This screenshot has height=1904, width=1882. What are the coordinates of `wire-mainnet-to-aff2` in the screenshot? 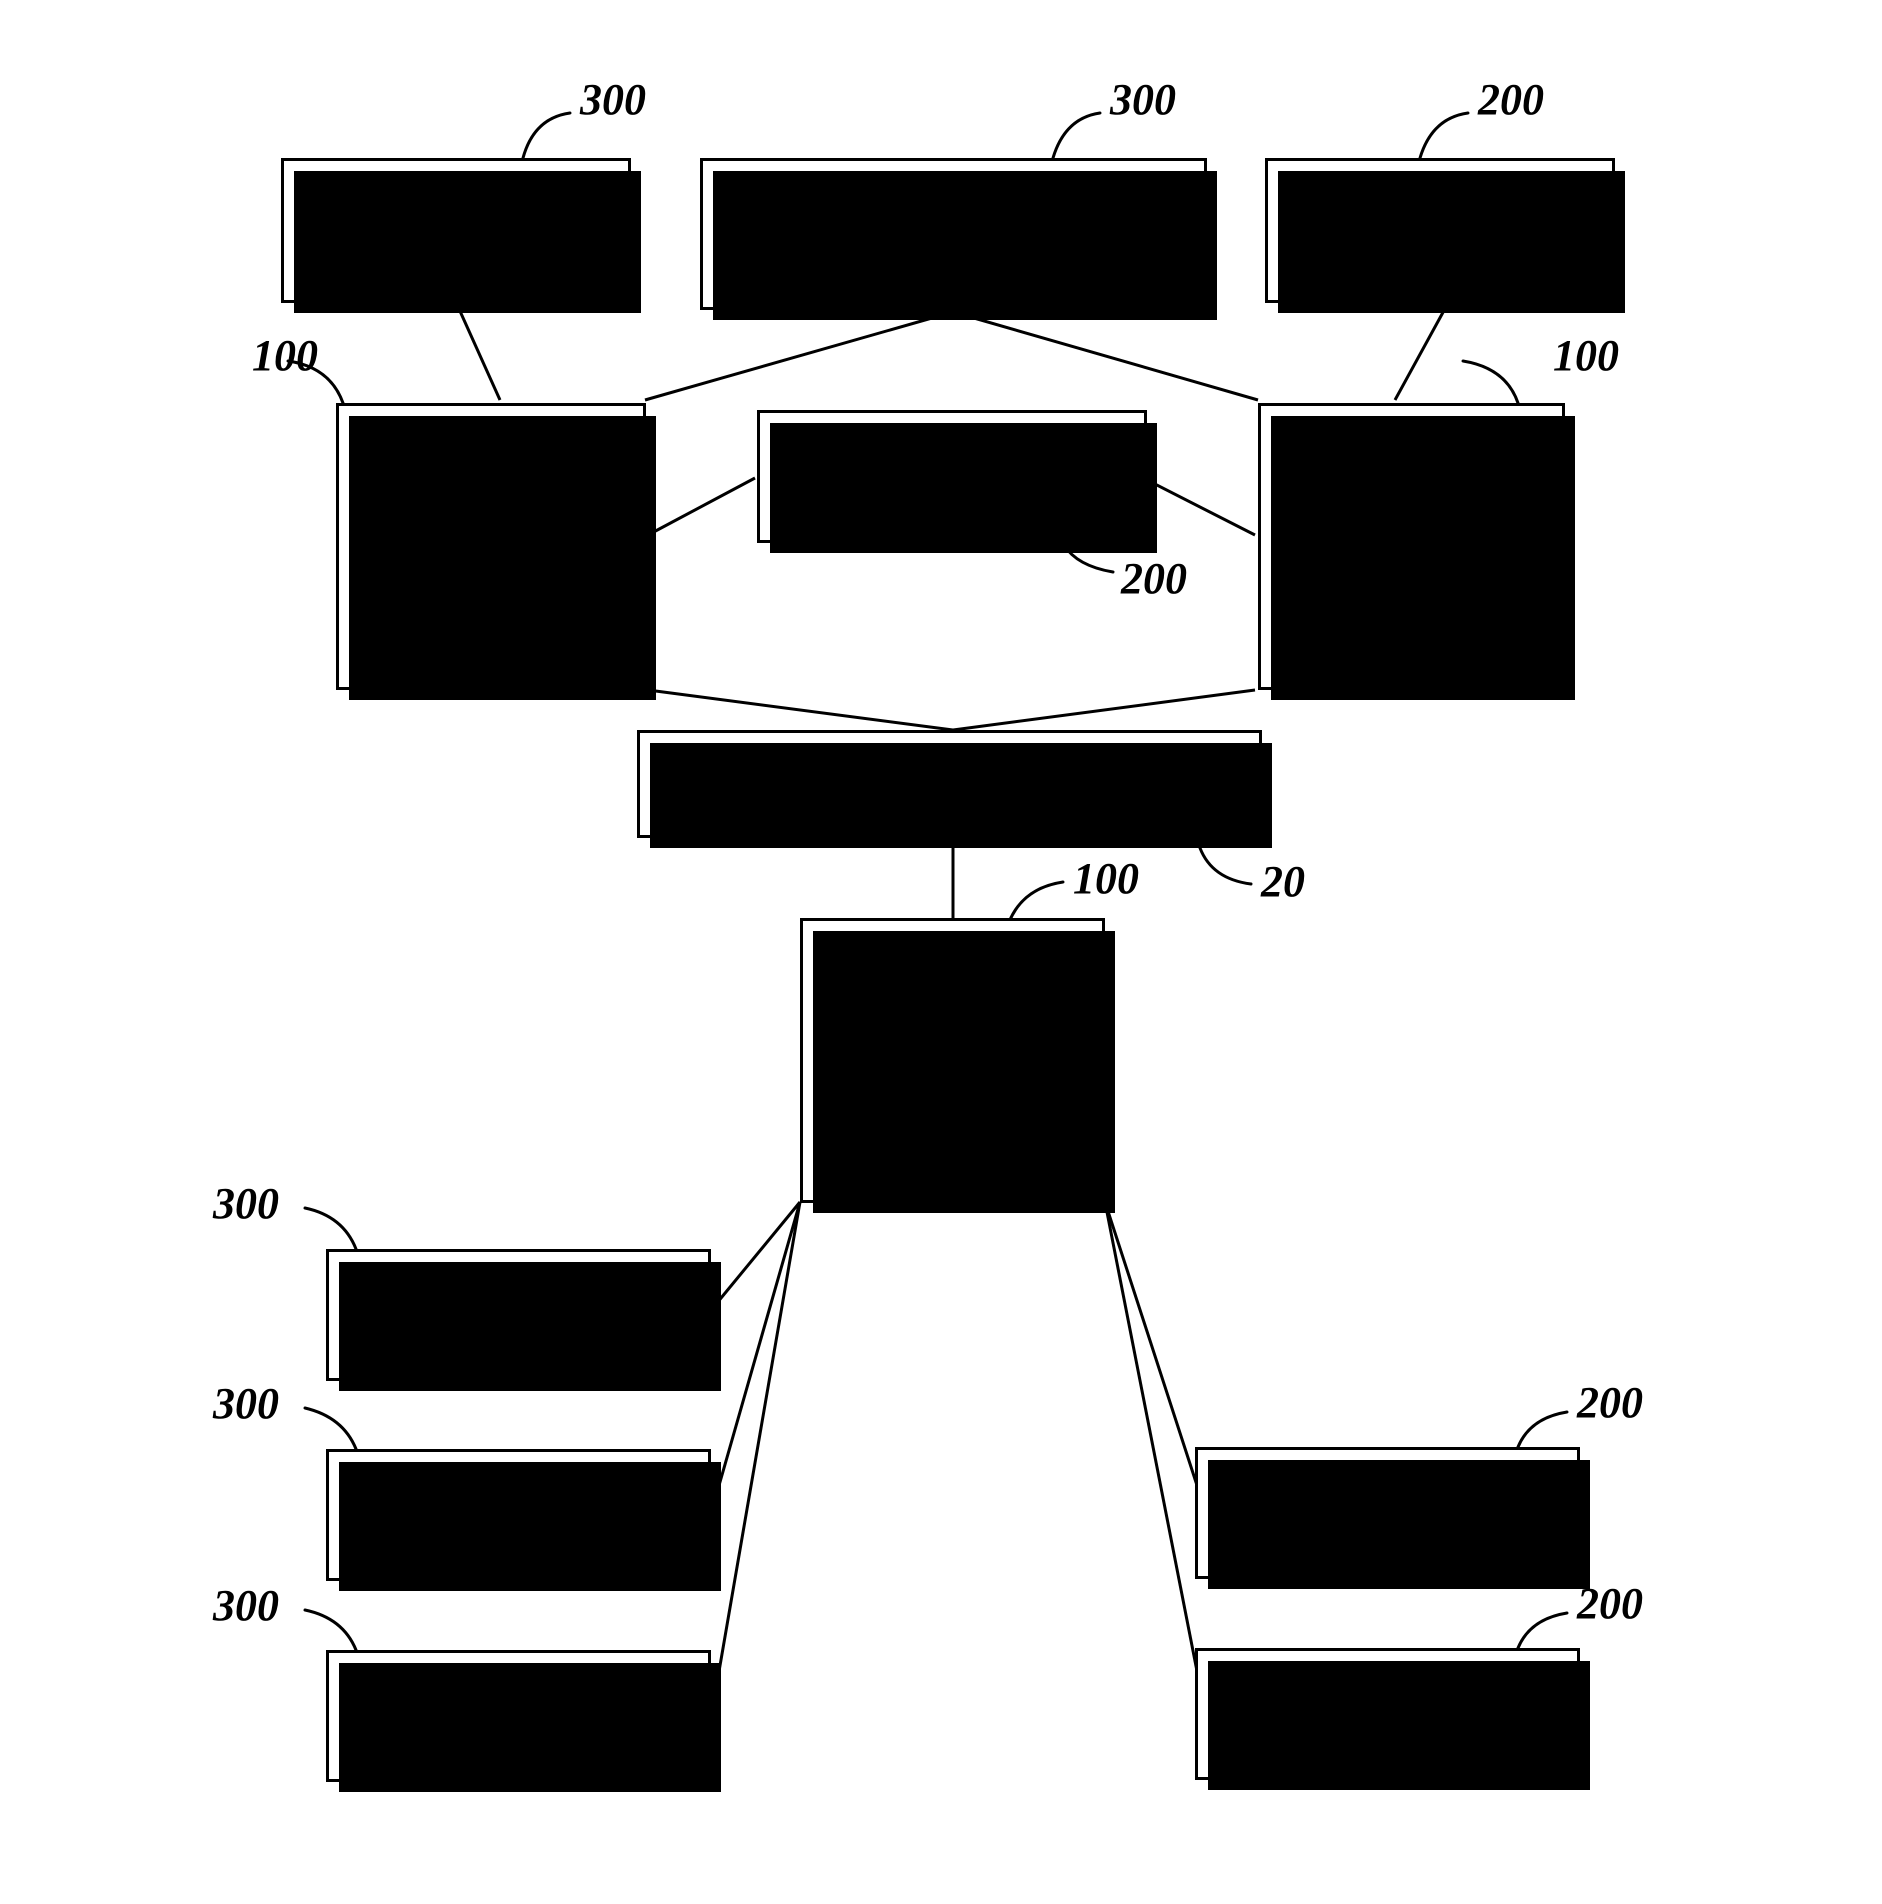 It's located at (1155, 1457).